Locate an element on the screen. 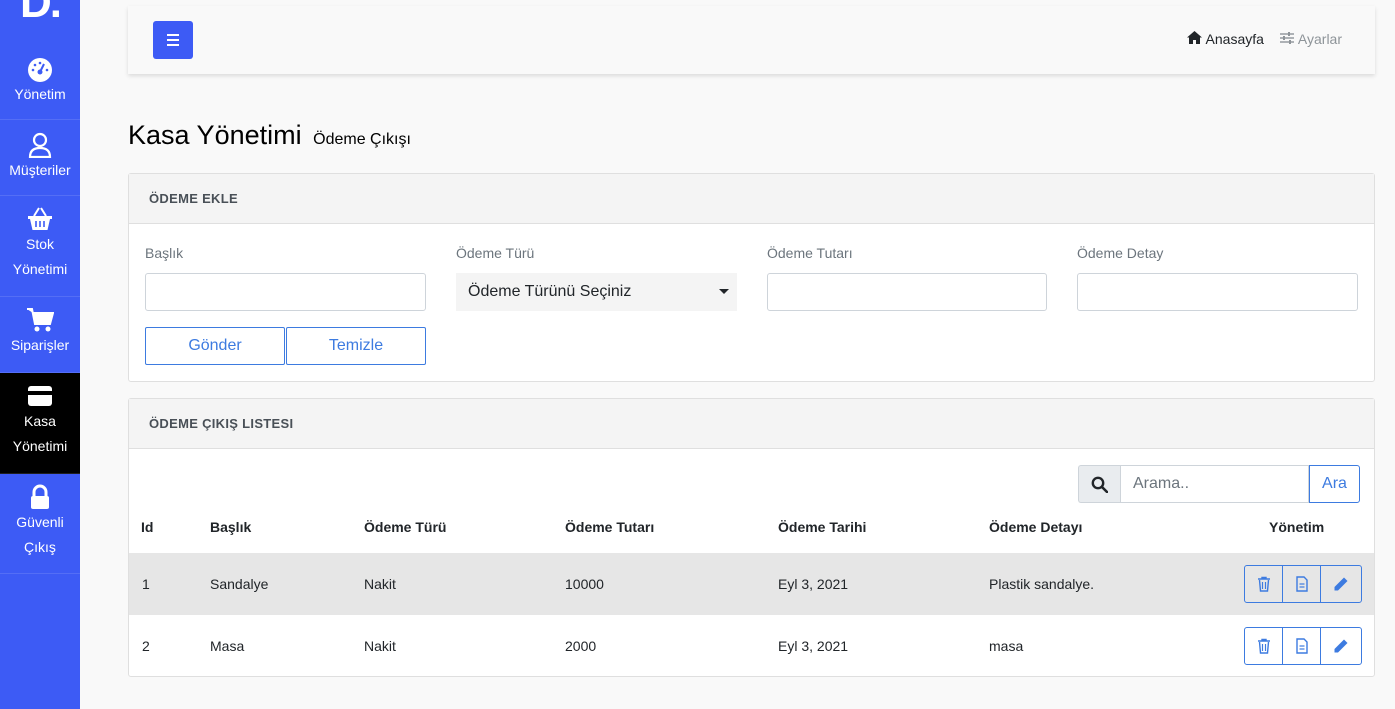 The image size is (1395, 709). sidebar-item-yonetim: Yönetim is located at coordinates (40, 82).